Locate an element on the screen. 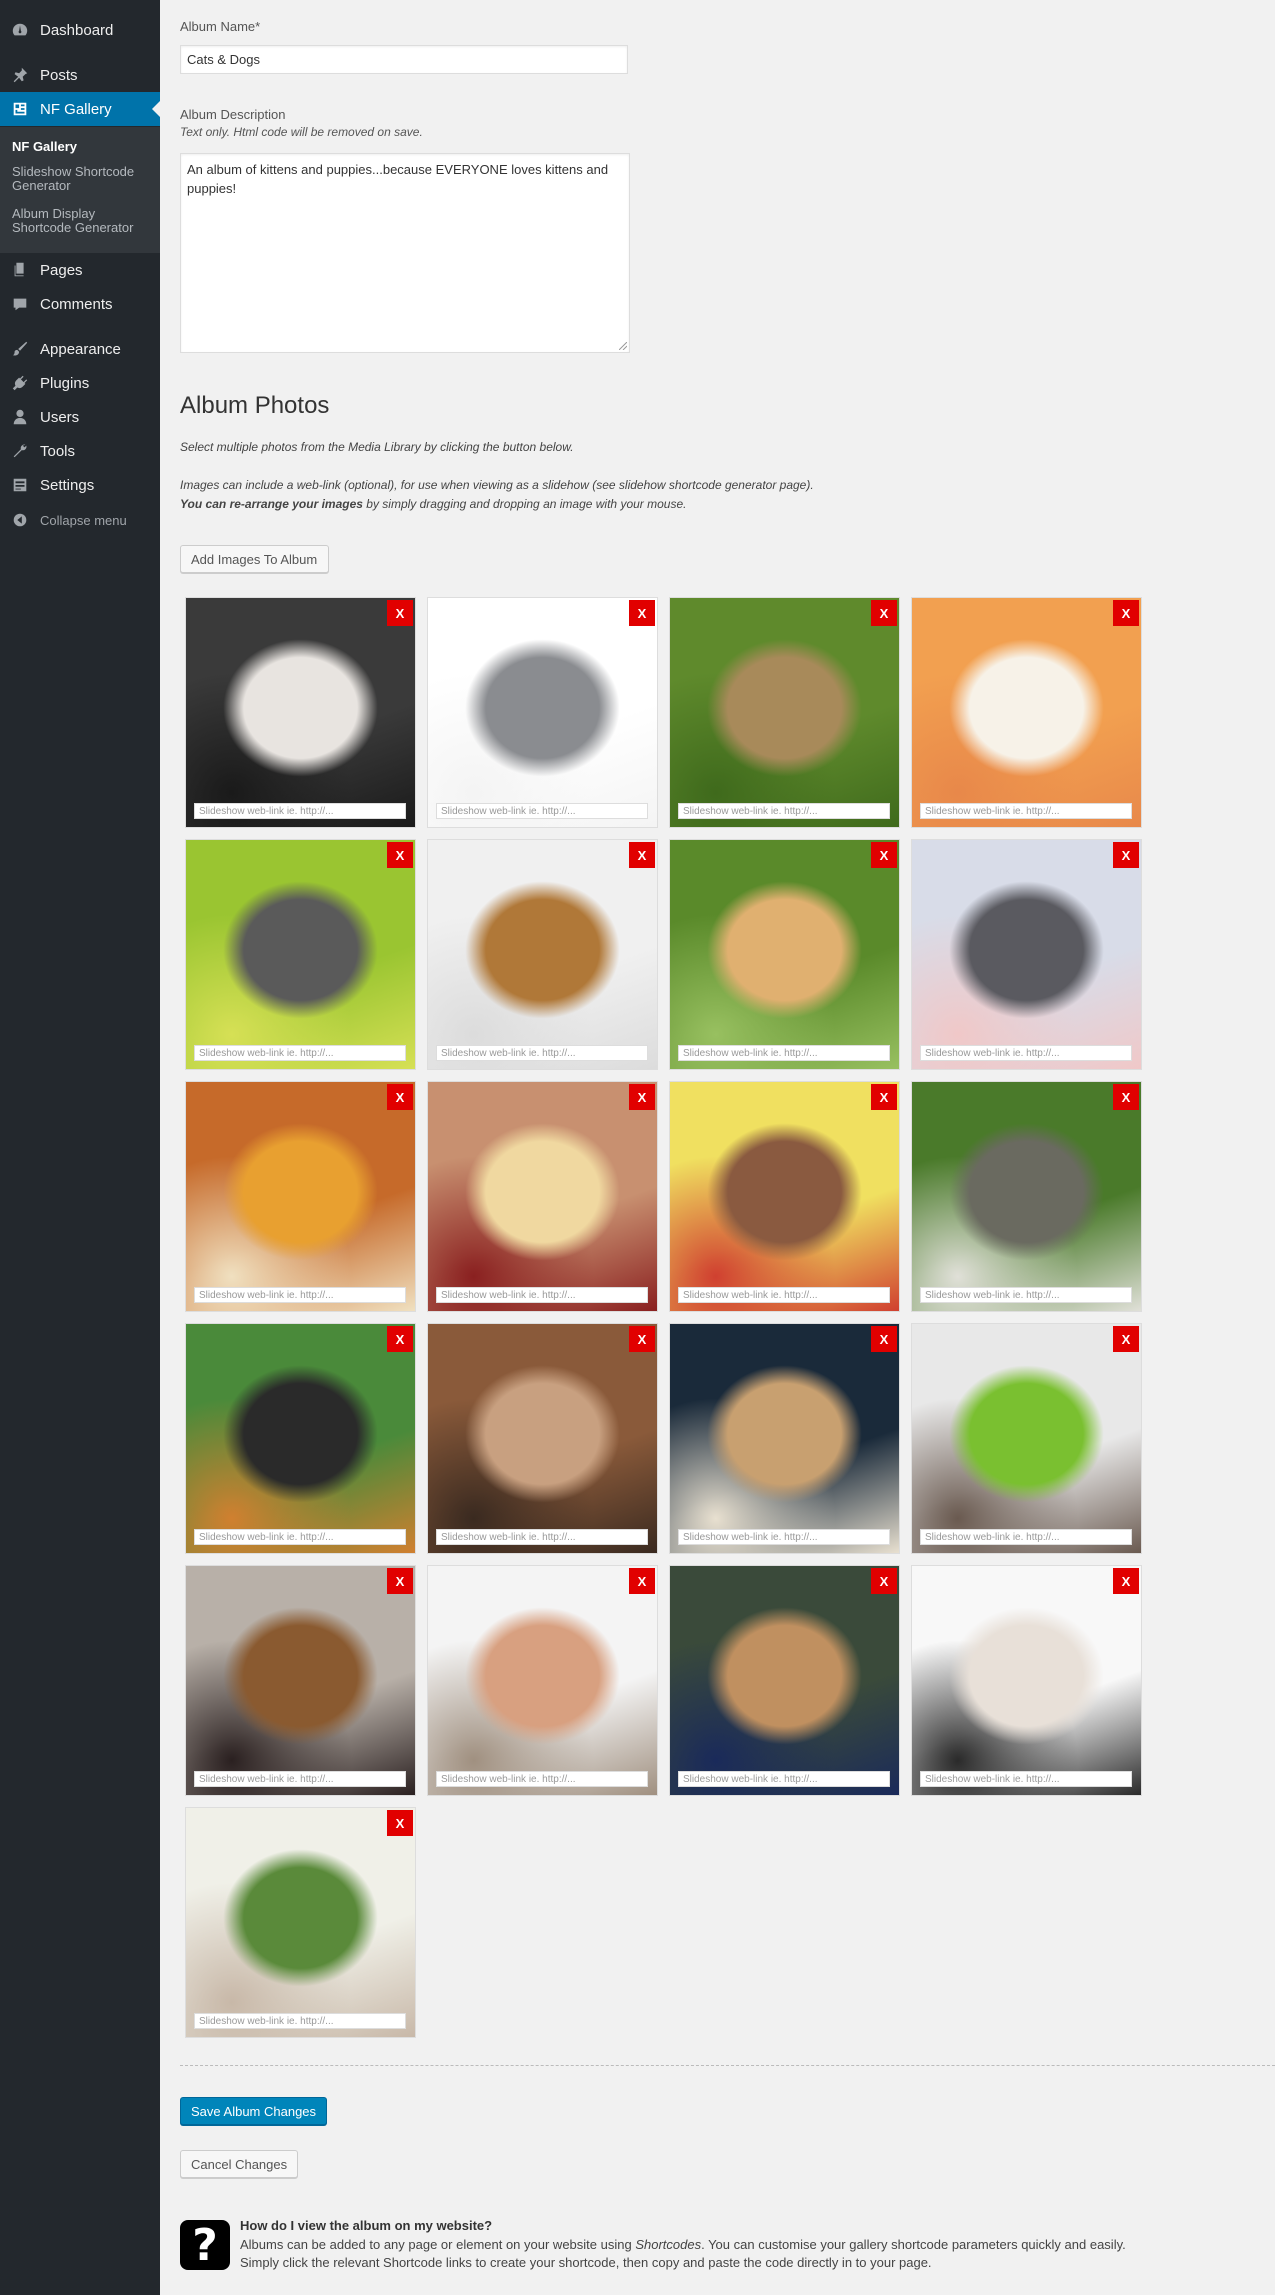 This screenshot has height=2295, width=1275. menu-dashboard: Dashboard is located at coordinates (80, 30).